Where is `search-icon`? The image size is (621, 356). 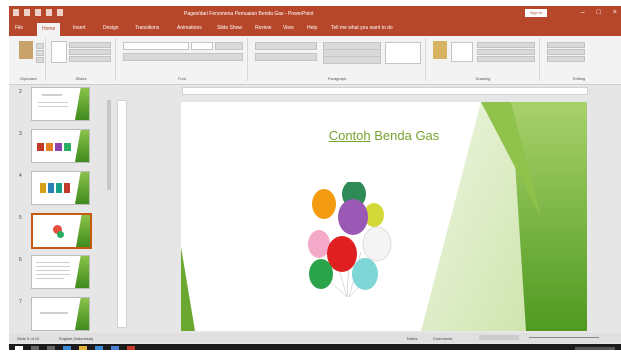
search-icon is located at coordinates (35, 348).